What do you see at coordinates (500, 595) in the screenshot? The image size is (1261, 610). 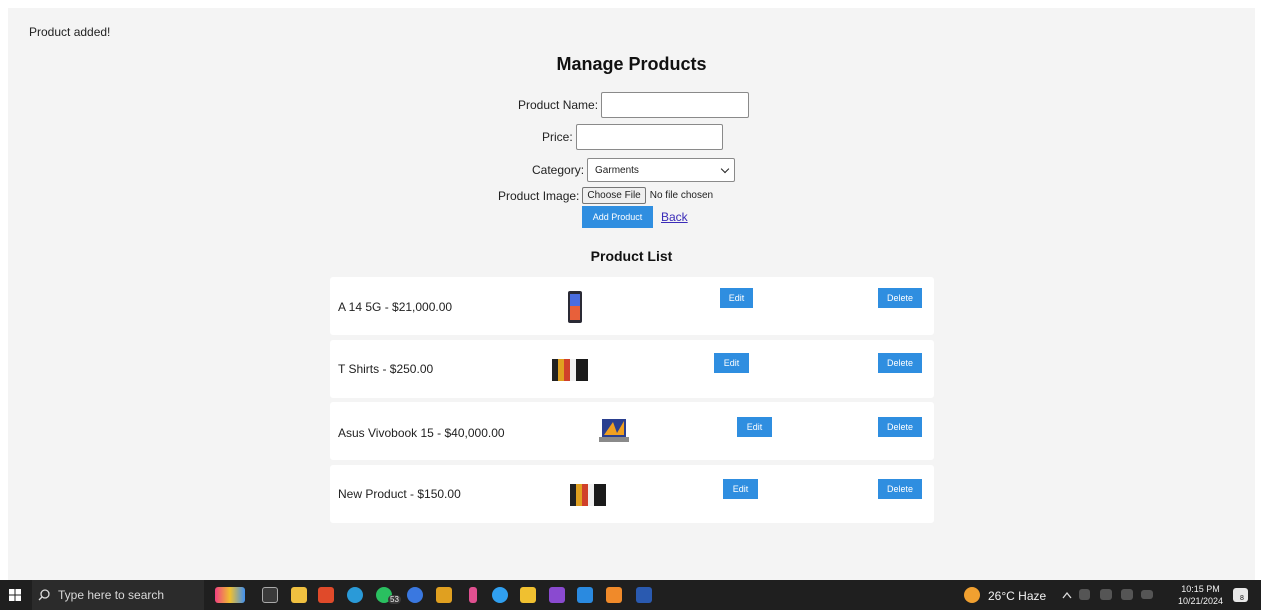 I see `app-icon-cyan` at bounding box center [500, 595].